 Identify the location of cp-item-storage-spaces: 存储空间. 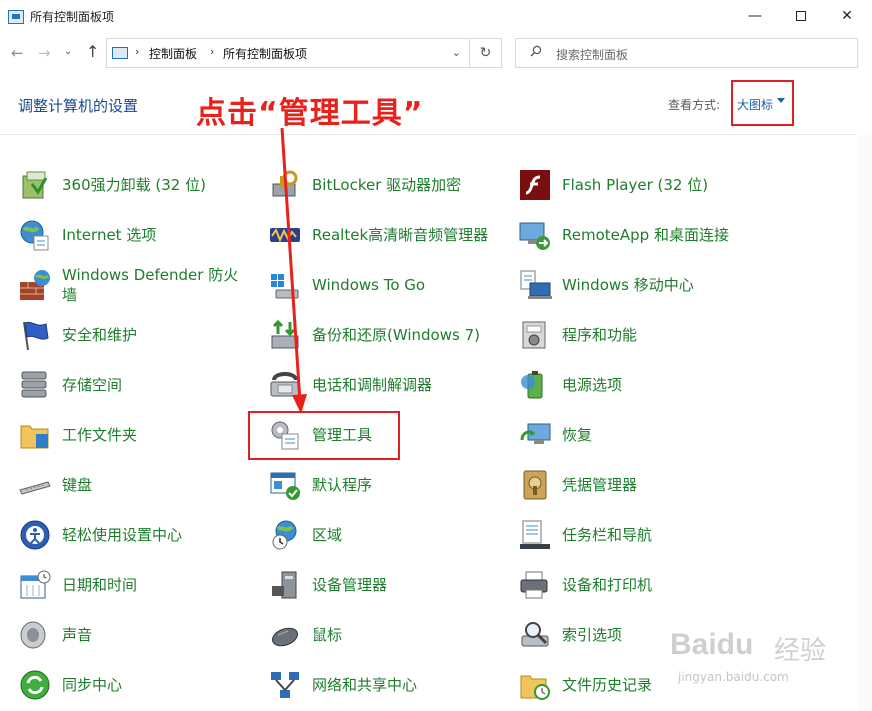
(133, 385).